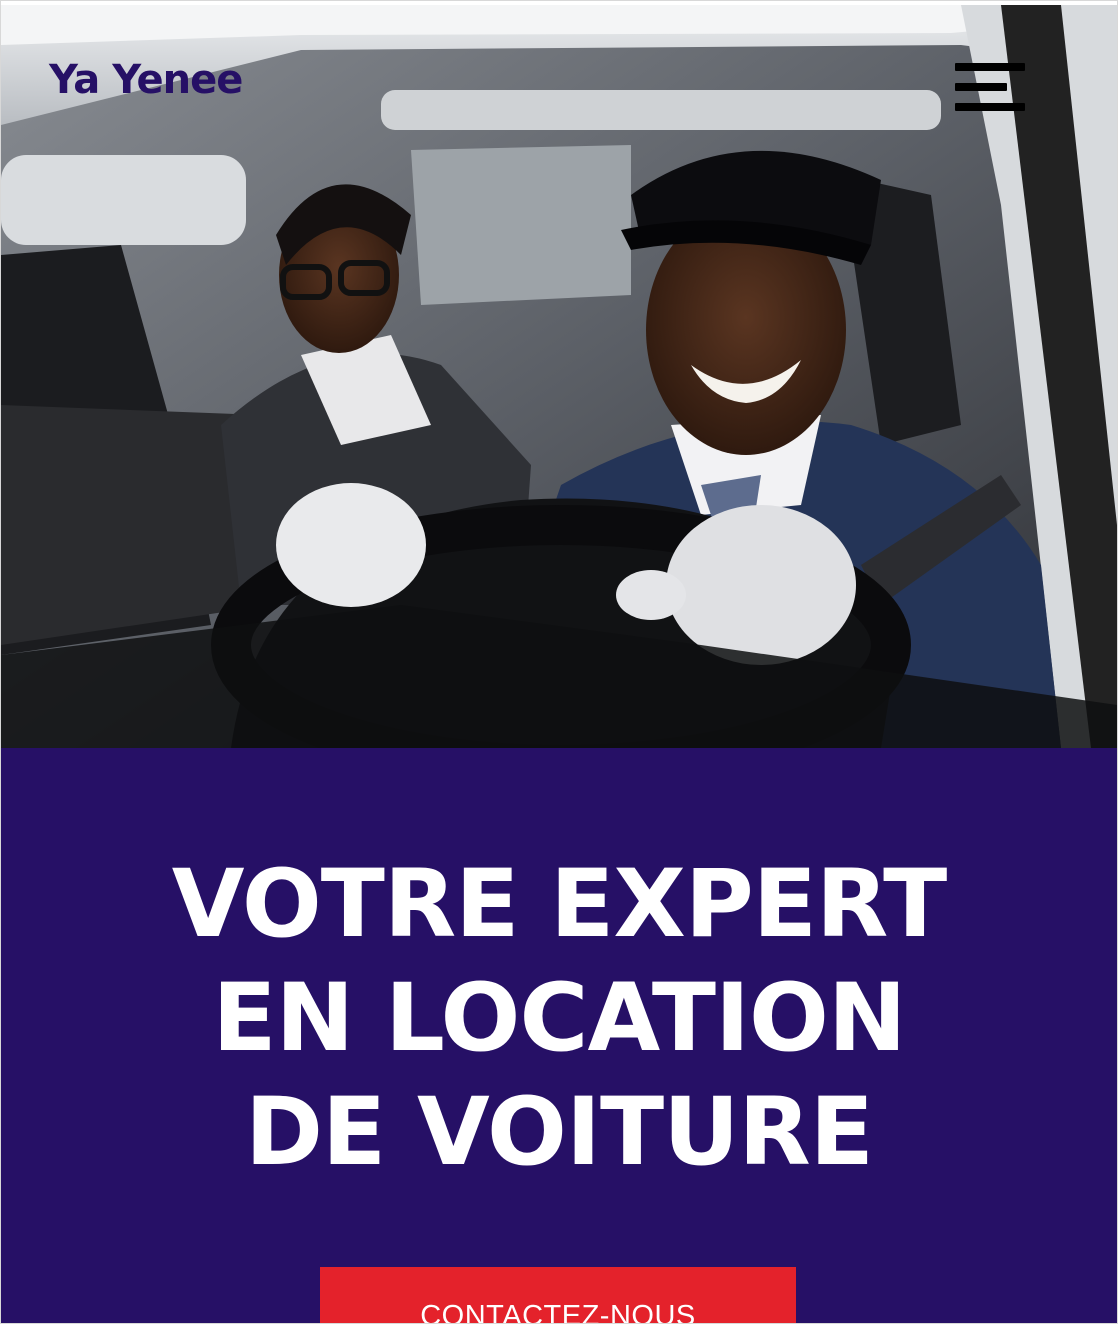 The height and width of the screenshot is (1324, 1118). I want to click on contact-us-button: CONTACTEZ-NOUS, so click(558, 1295).